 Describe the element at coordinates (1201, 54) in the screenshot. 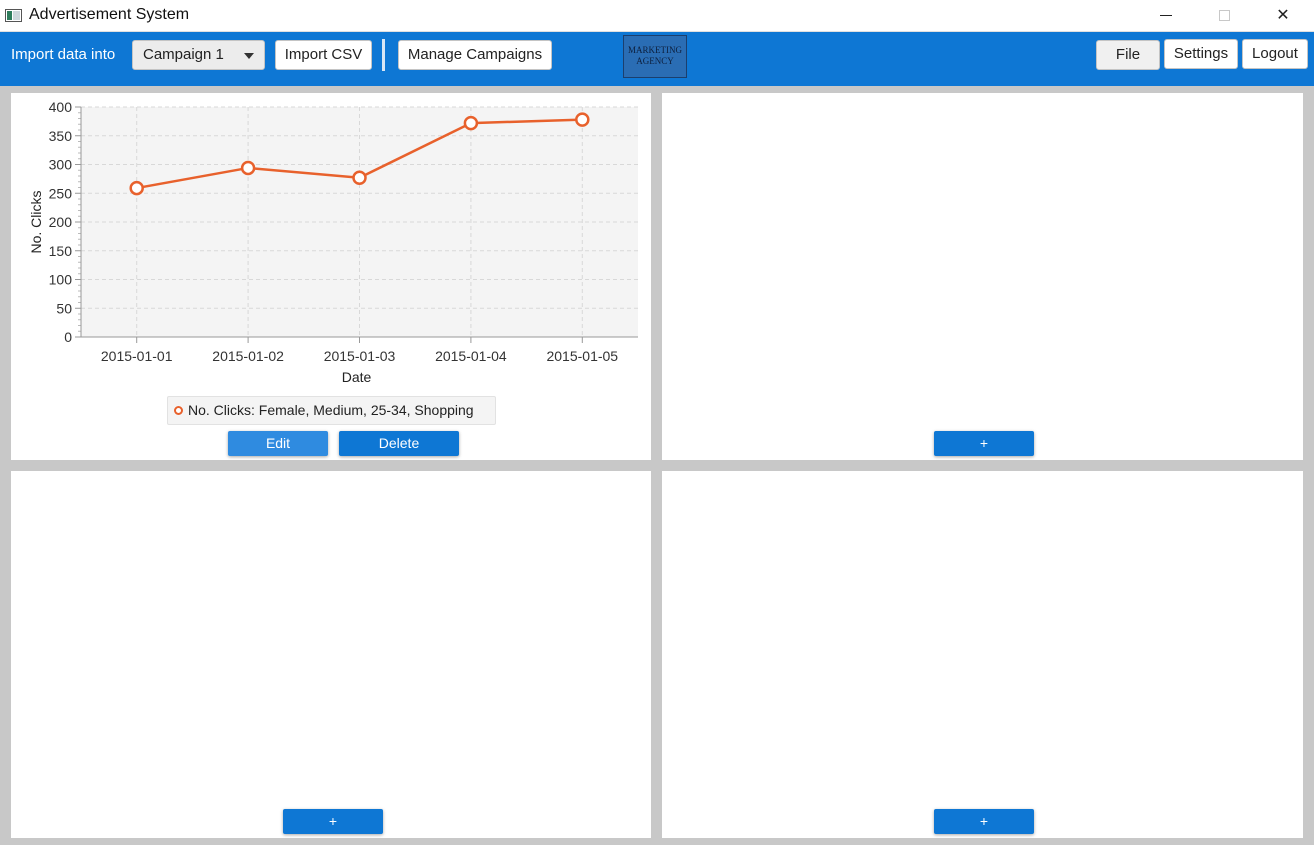

I see `settings-button: Settings` at that location.